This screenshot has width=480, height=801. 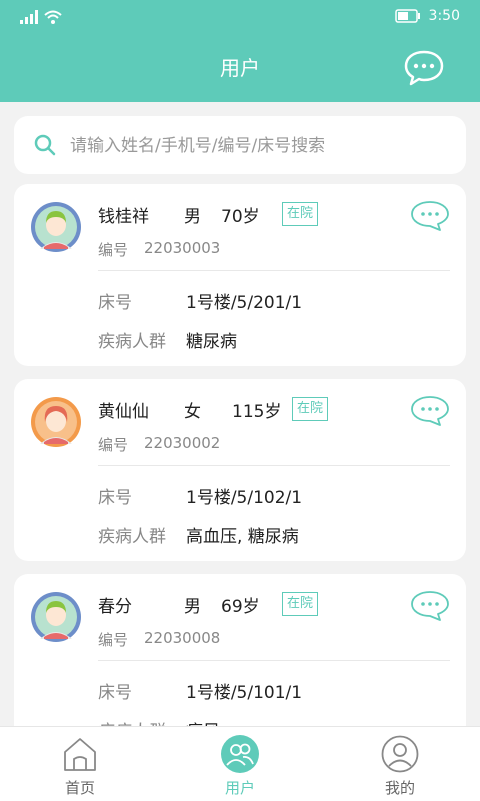 What do you see at coordinates (240, 754) in the screenshot?
I see `users-icon` at bounding box center [240, 754].